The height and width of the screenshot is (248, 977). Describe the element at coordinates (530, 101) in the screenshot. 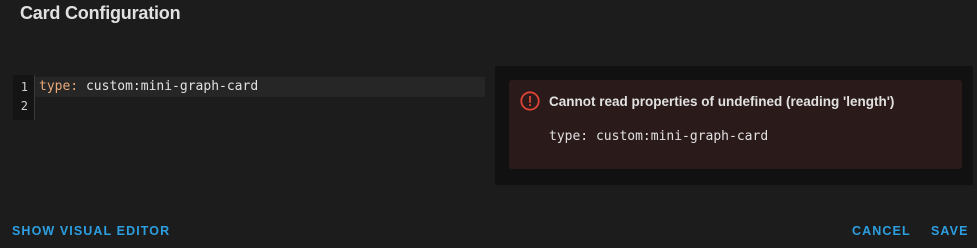

I see `alert-circle-icon` at that location.